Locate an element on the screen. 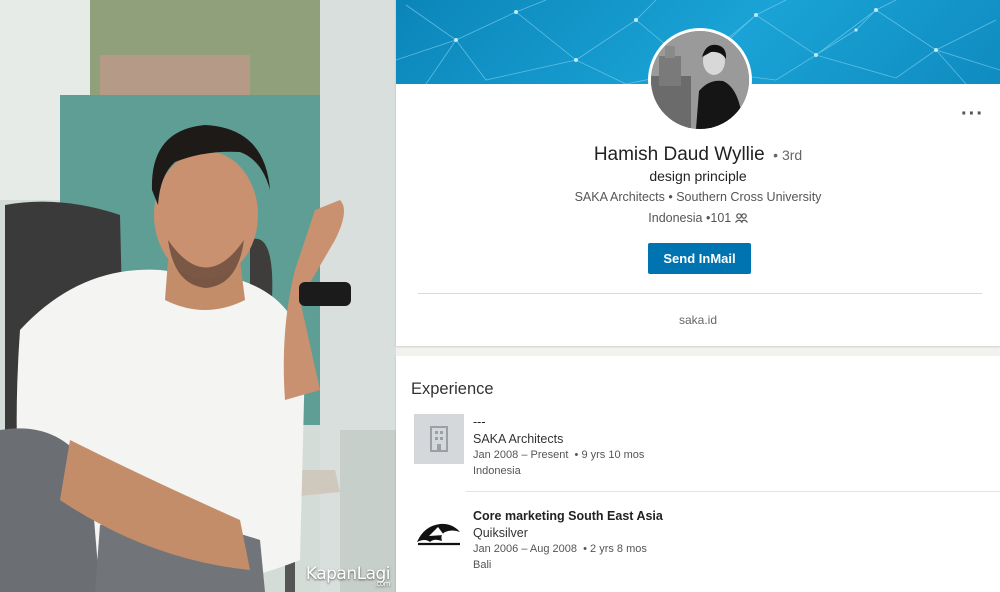 Image resolution: width=1000 pixels, height=592 pixels. experience-role: Core marketing South East Asia is located at coordinates (568, 516).